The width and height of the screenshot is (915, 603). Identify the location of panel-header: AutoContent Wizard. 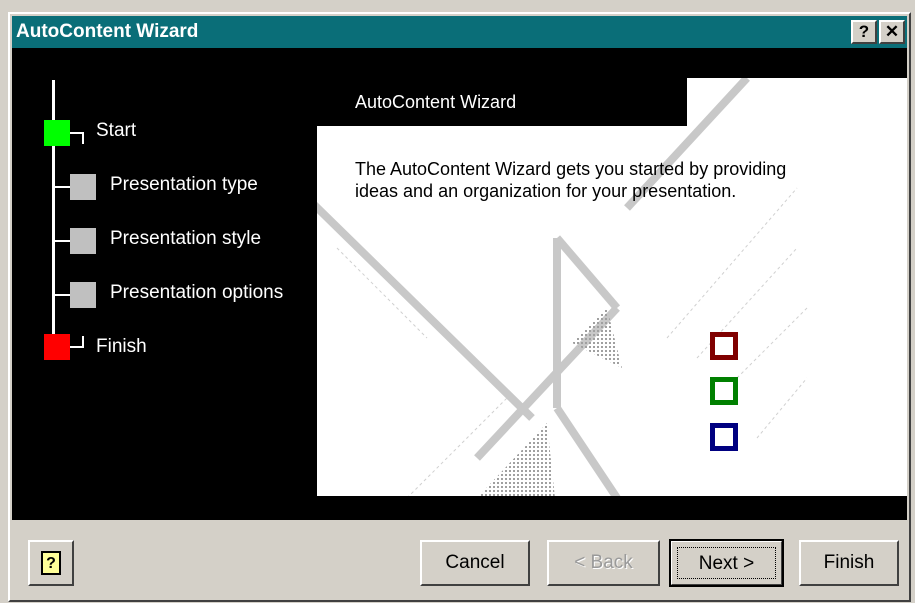
(502, 102).